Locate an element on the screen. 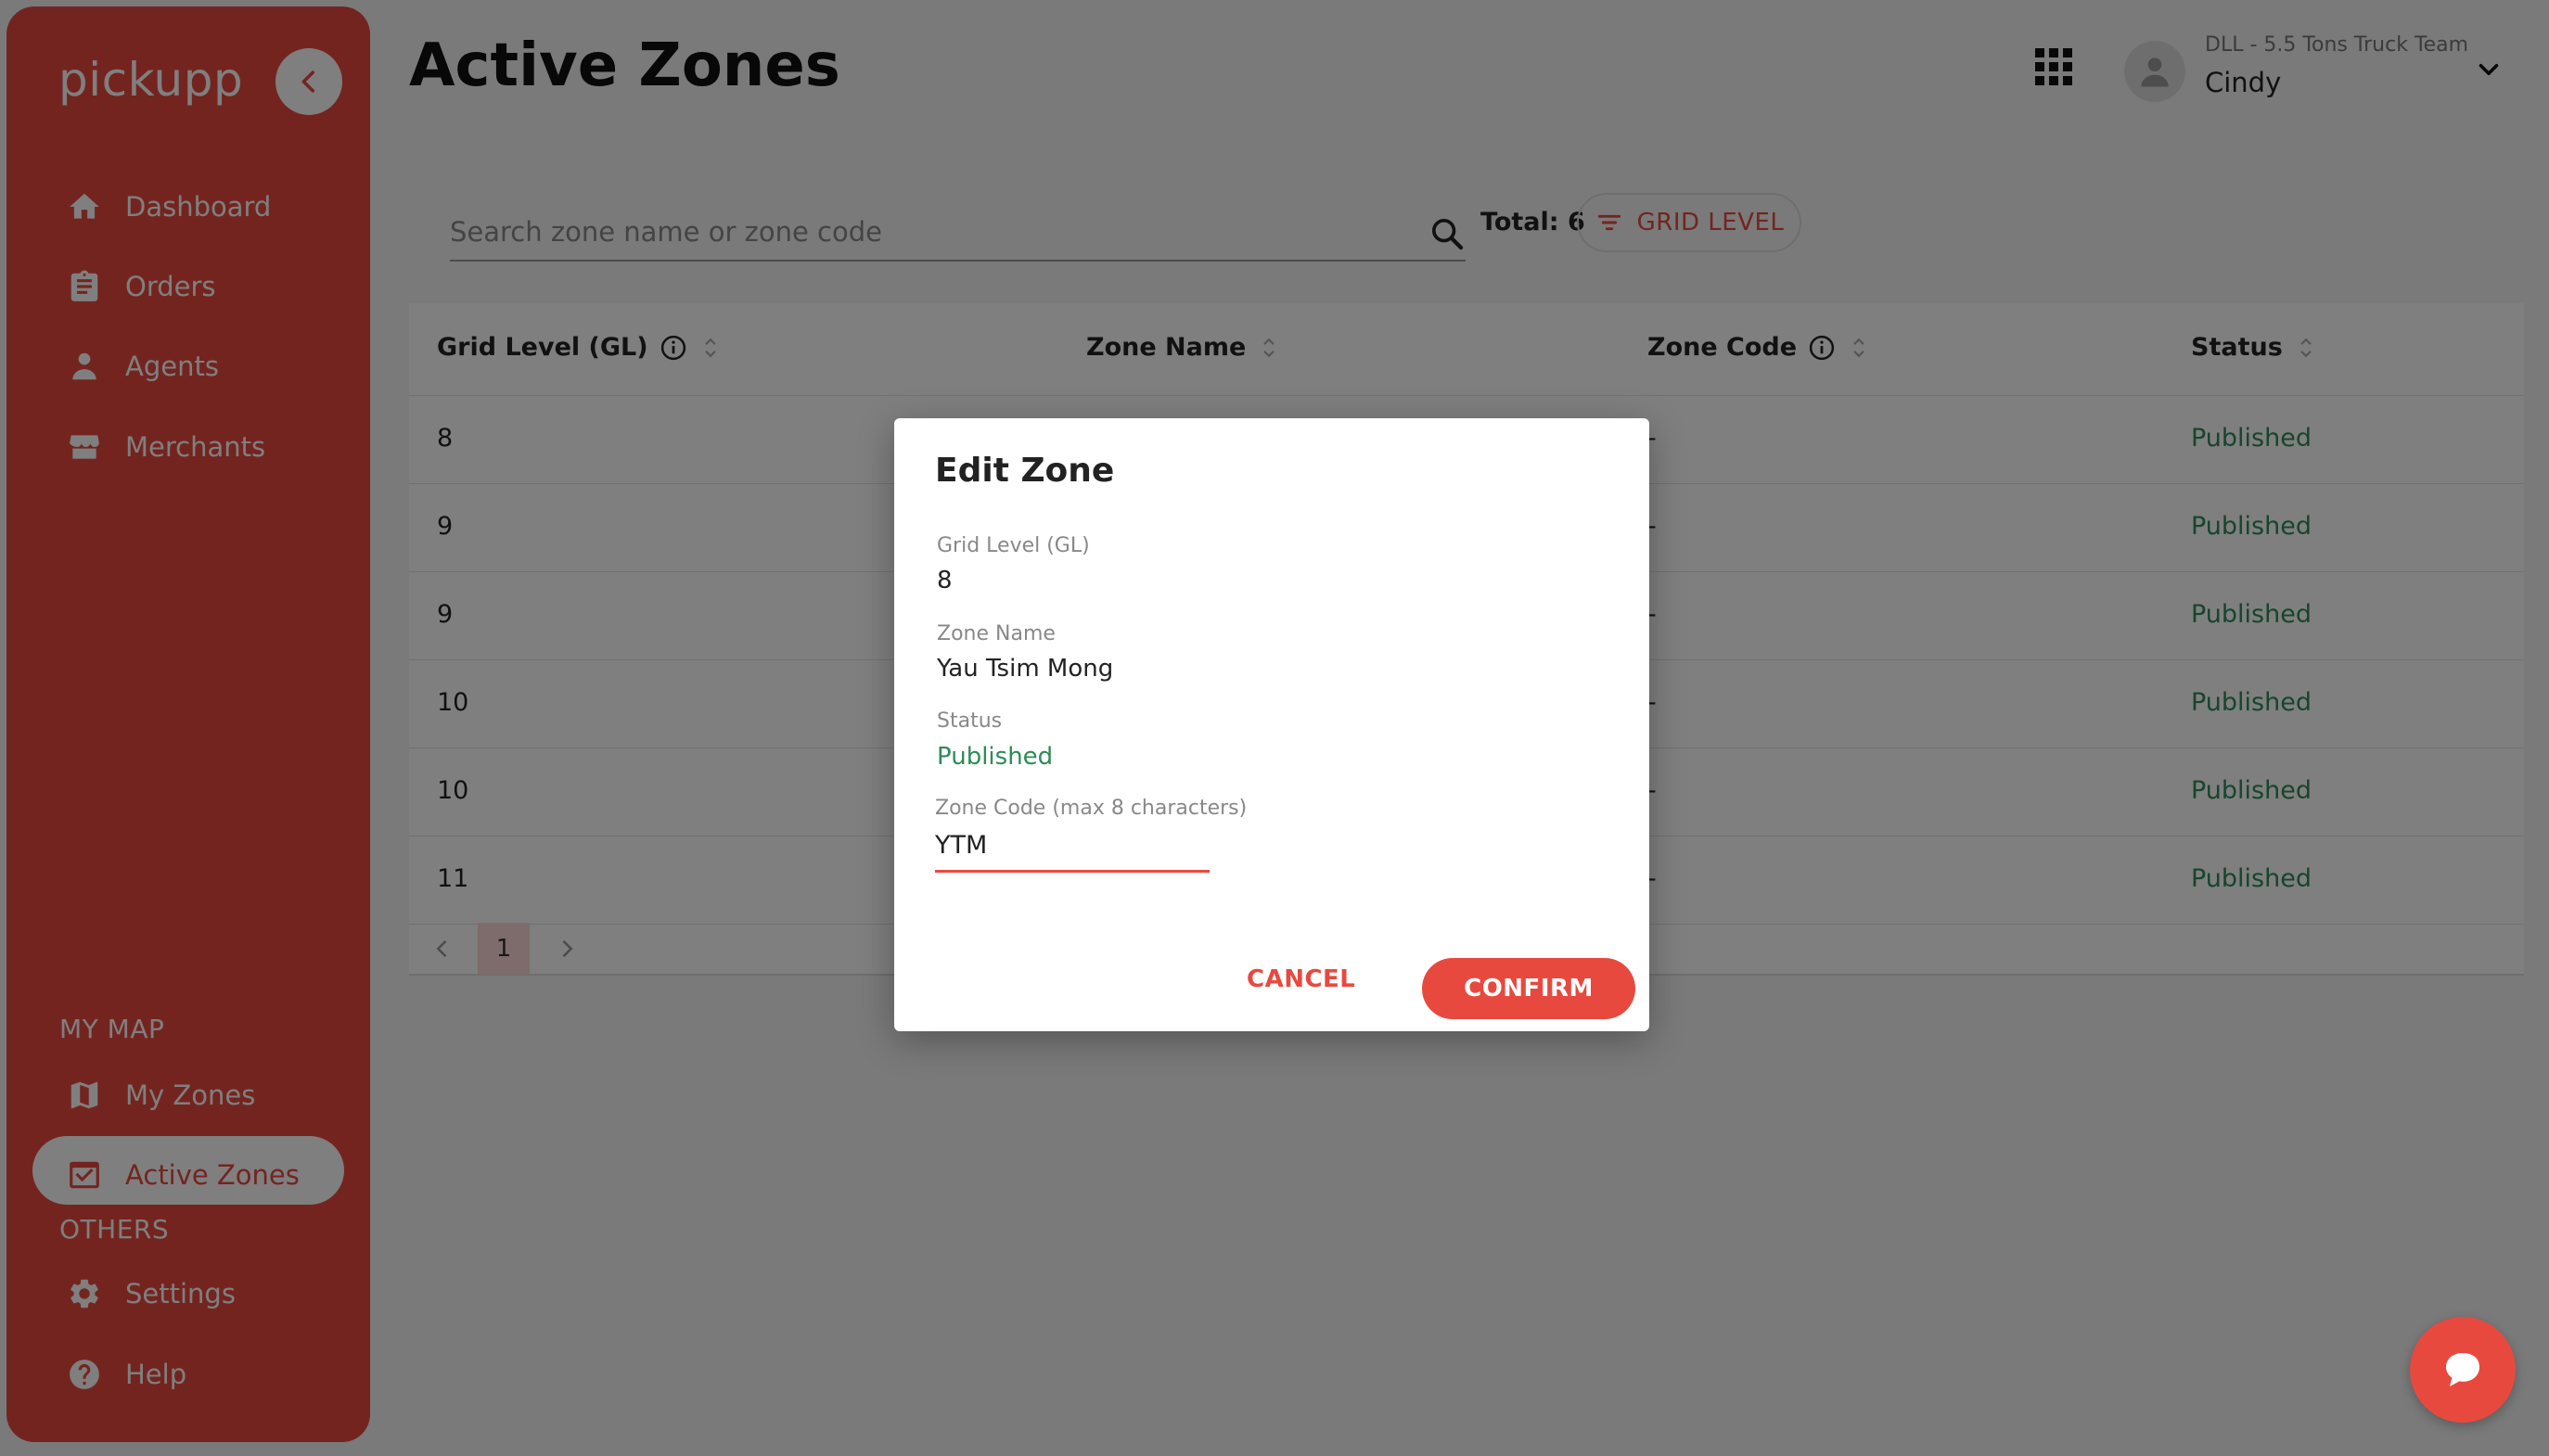  grid-level-value: 8 is located at coordinates (945, 580).